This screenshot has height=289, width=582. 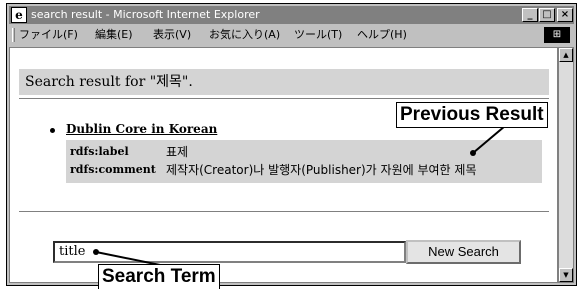 What do you see at coordinates (96, 252) in the screenshot?
I see `search-term-pointer-dot` at bounding box center [96, 252].